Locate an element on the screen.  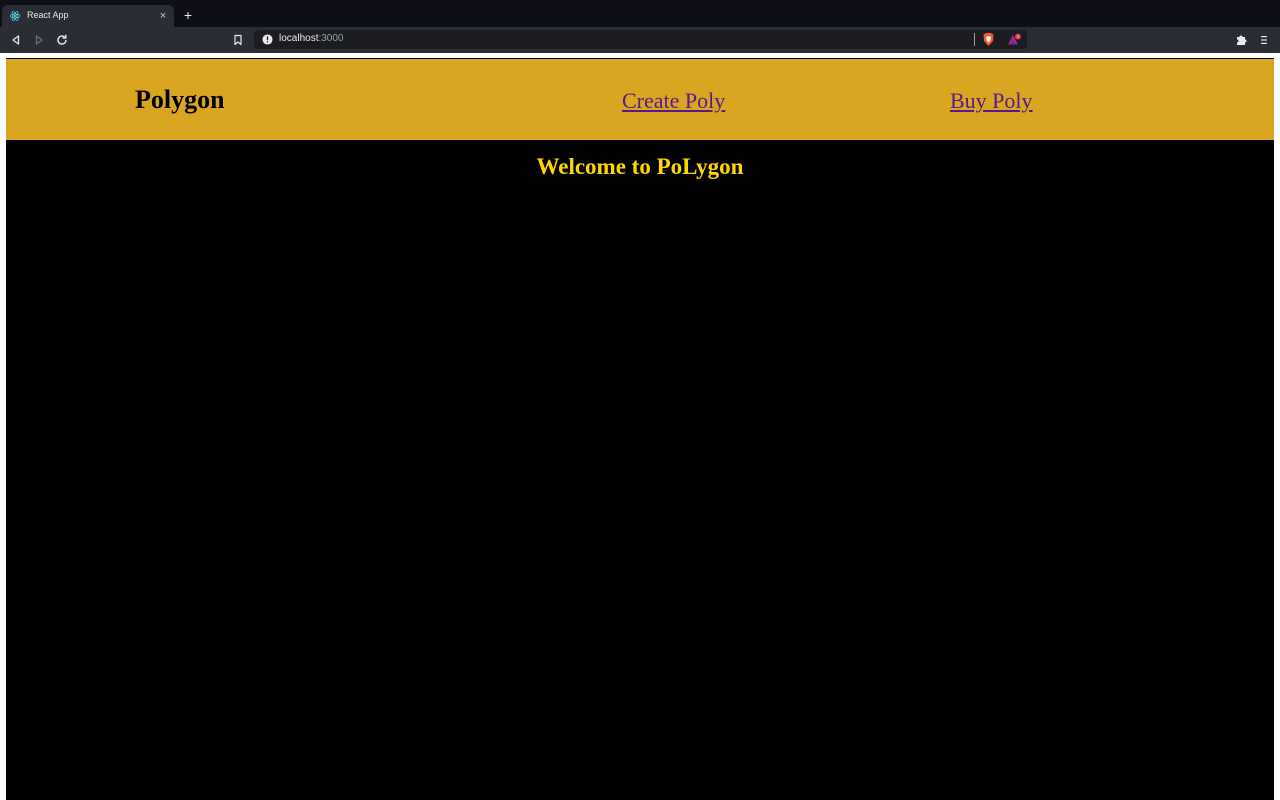
navbar: Polygon Create Poly Buy Poly is located at coordinates (640, 99).